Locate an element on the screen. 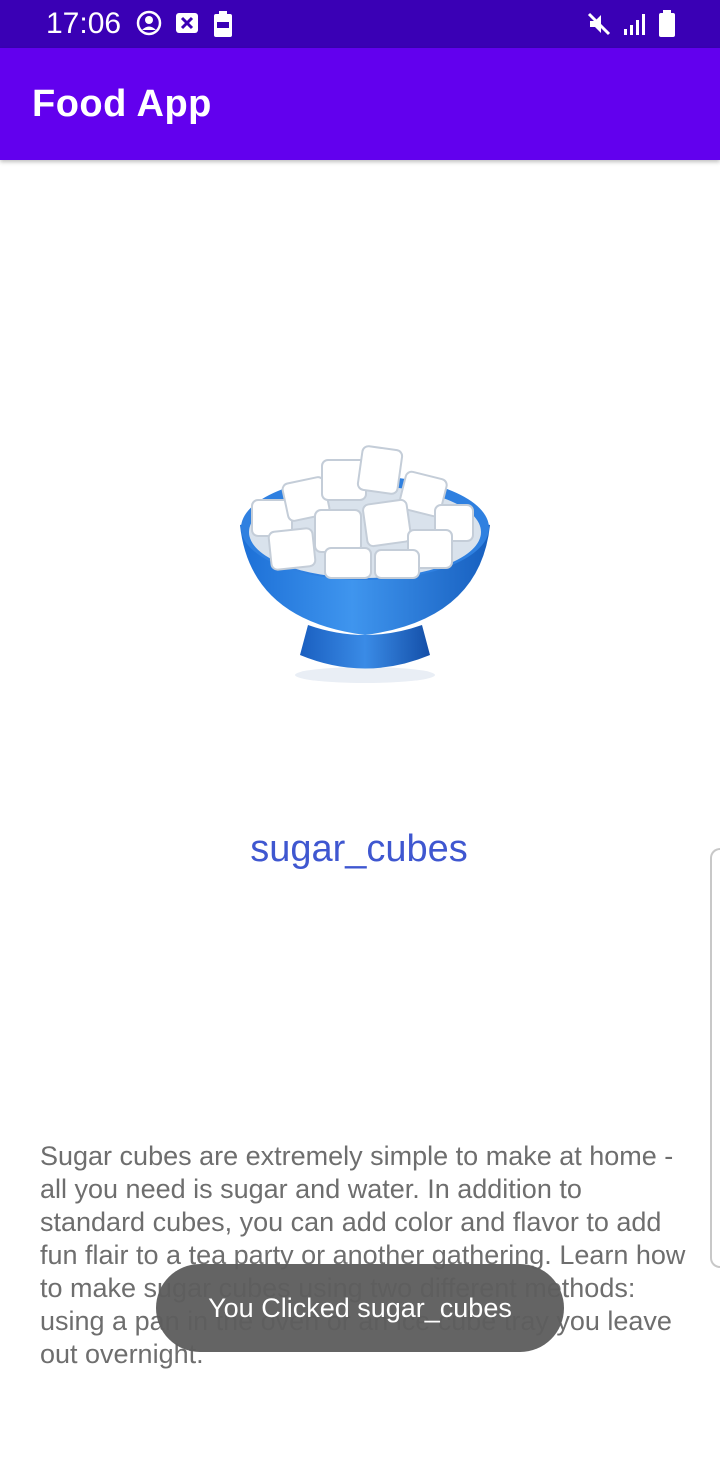 The width and height of the screenshot is (720, 1480). signal-icon is located at coordinates (635, 24).